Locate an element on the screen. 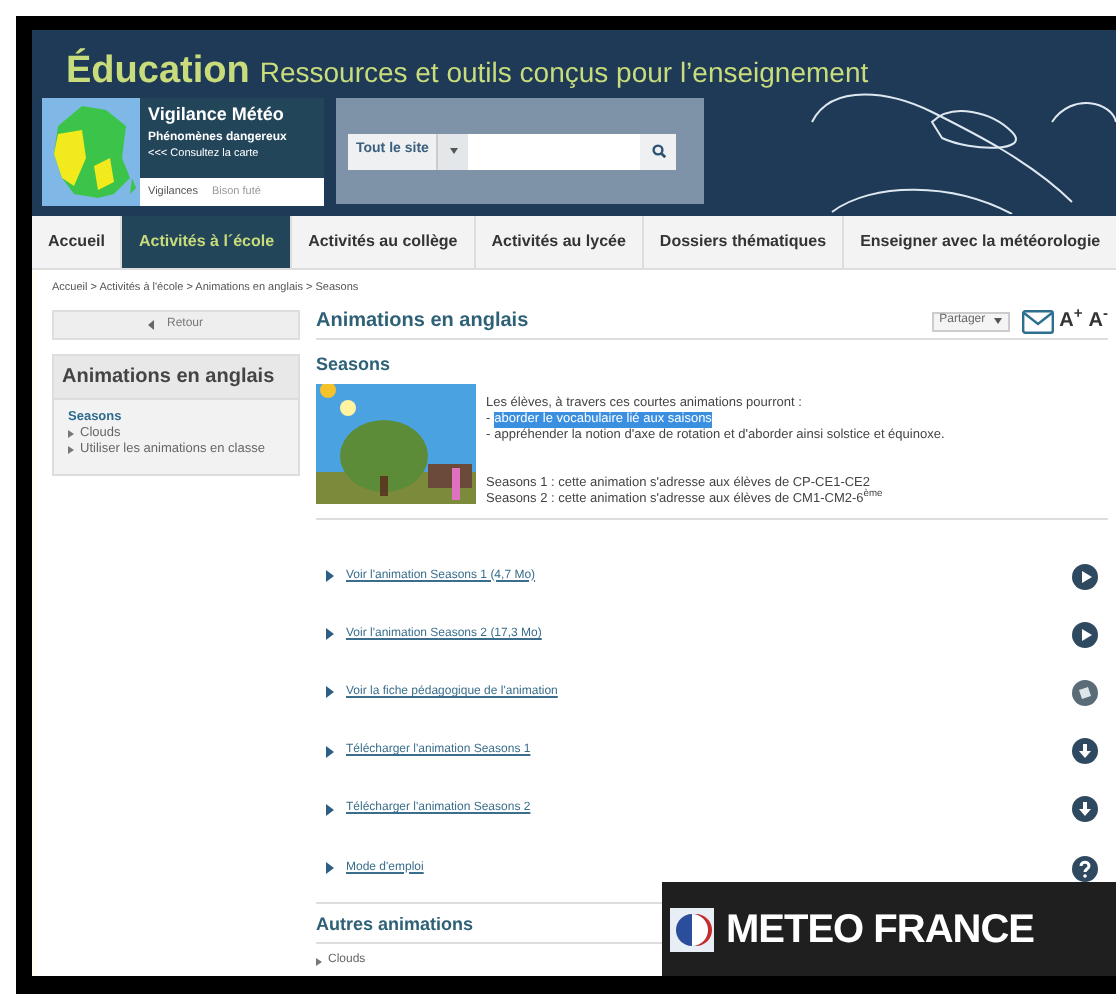  site-title: Éducation is located at coordinates (158, 71).